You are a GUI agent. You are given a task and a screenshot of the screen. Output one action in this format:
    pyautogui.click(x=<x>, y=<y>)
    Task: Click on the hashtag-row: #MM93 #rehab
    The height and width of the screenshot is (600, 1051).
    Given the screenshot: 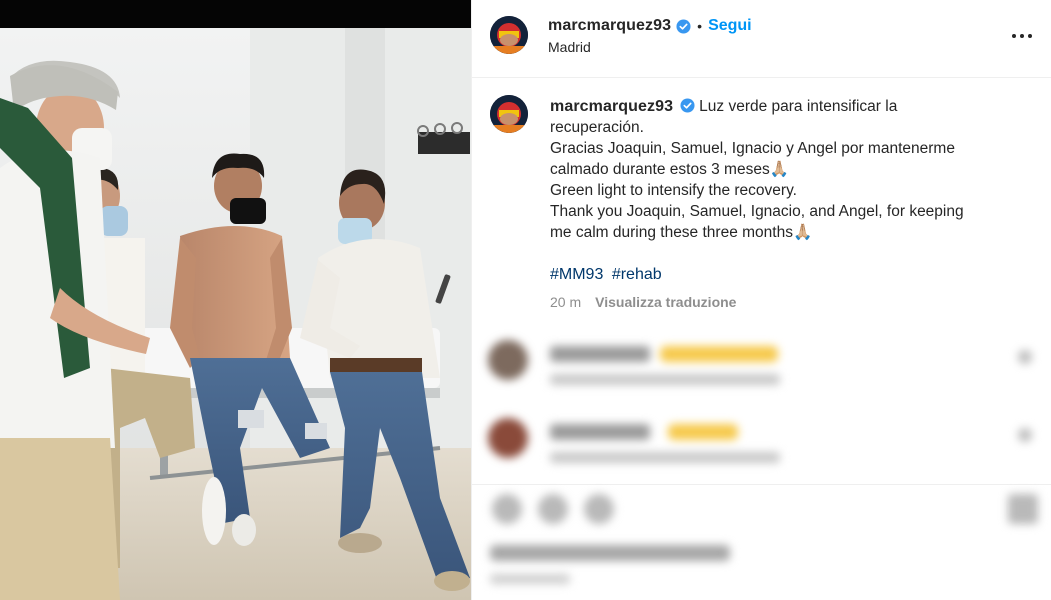 What is the action you would take?
    pyautogui.click(x=608, y=275)
    